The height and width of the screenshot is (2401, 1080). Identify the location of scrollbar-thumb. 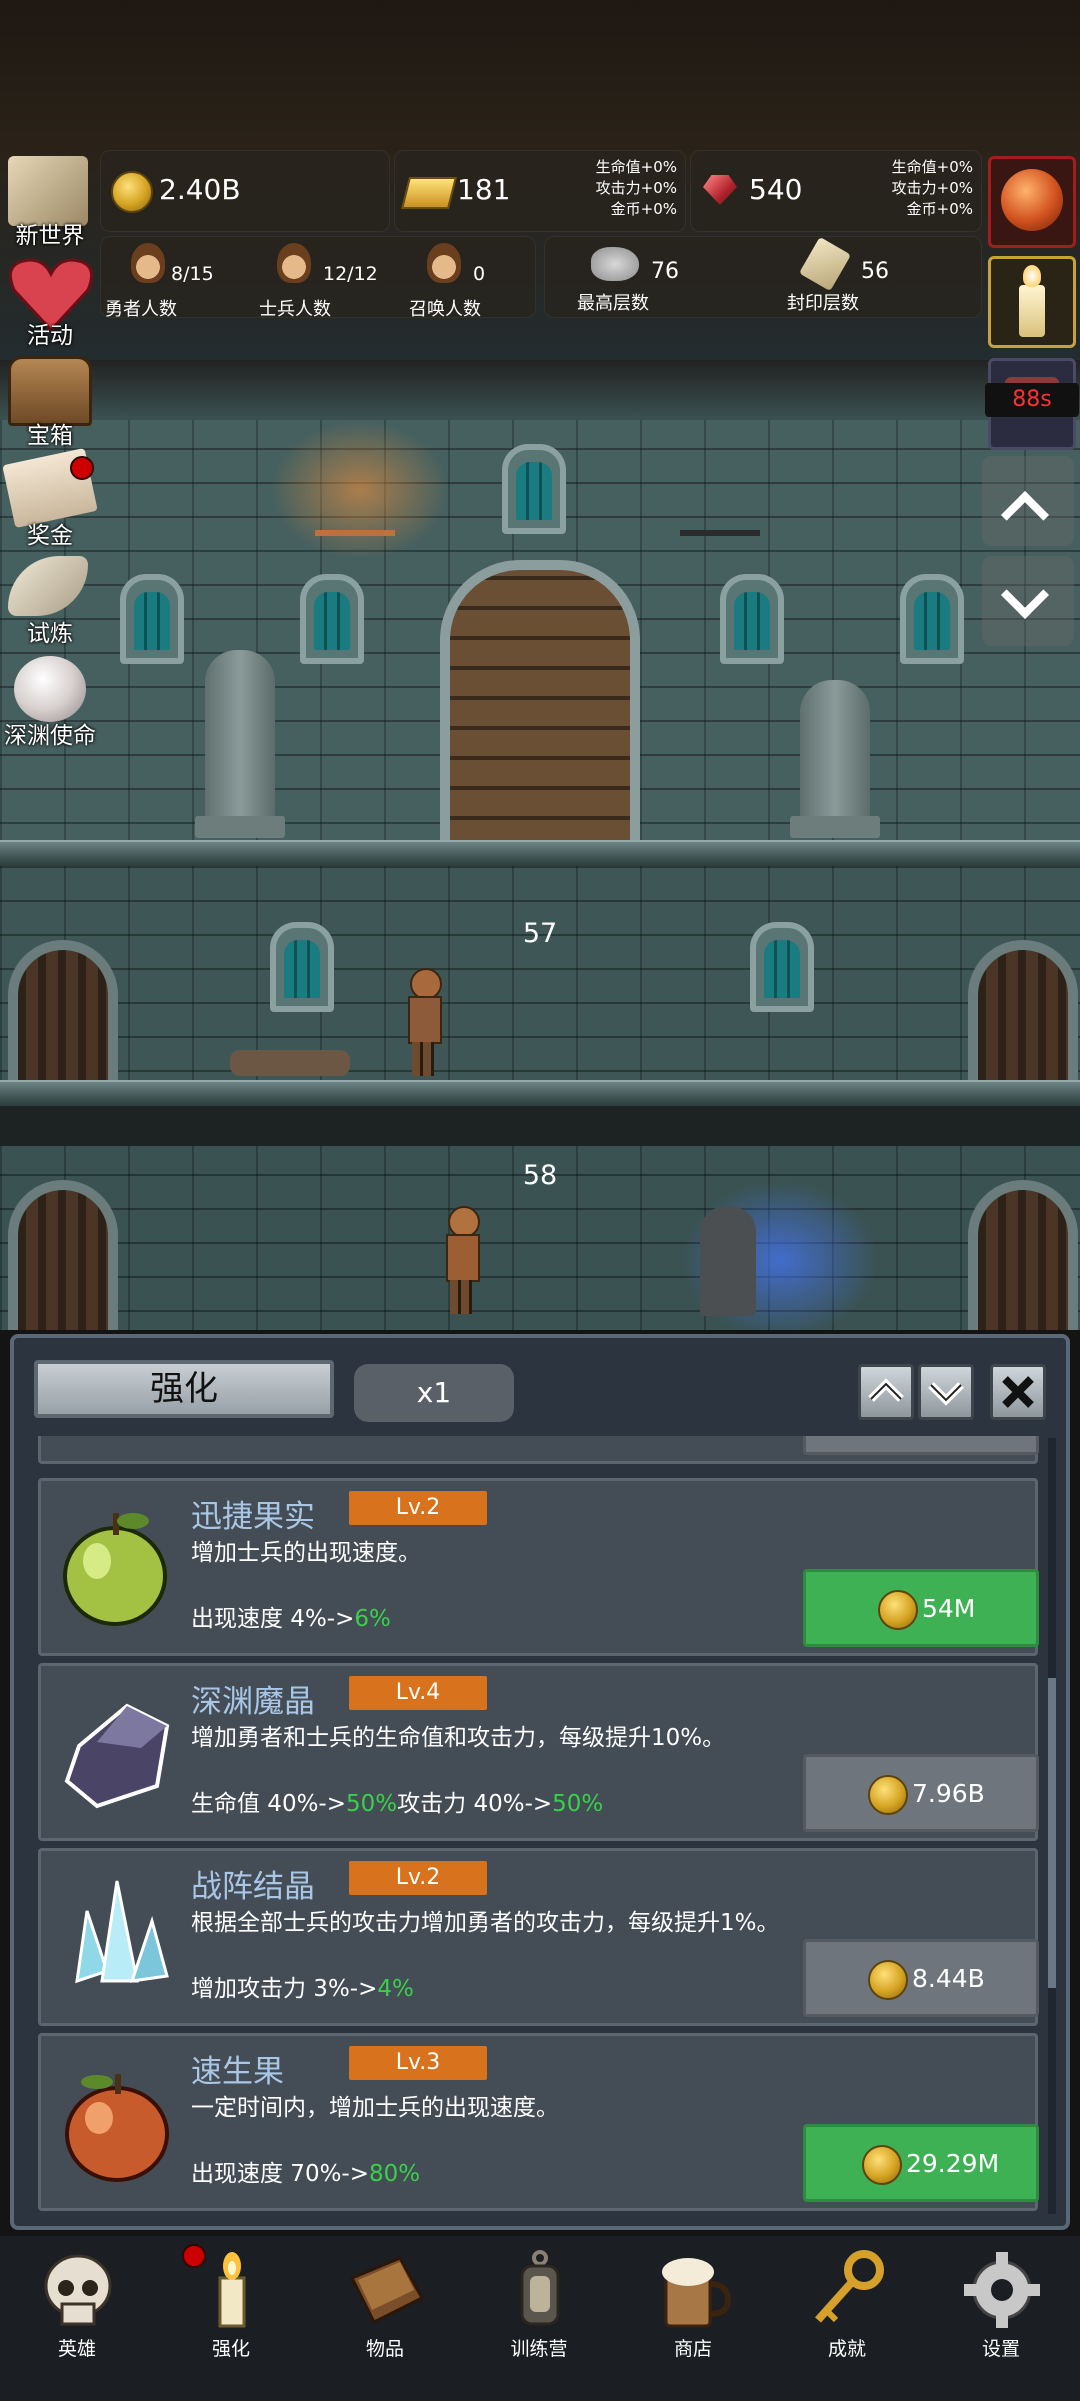
(1052, 1833).